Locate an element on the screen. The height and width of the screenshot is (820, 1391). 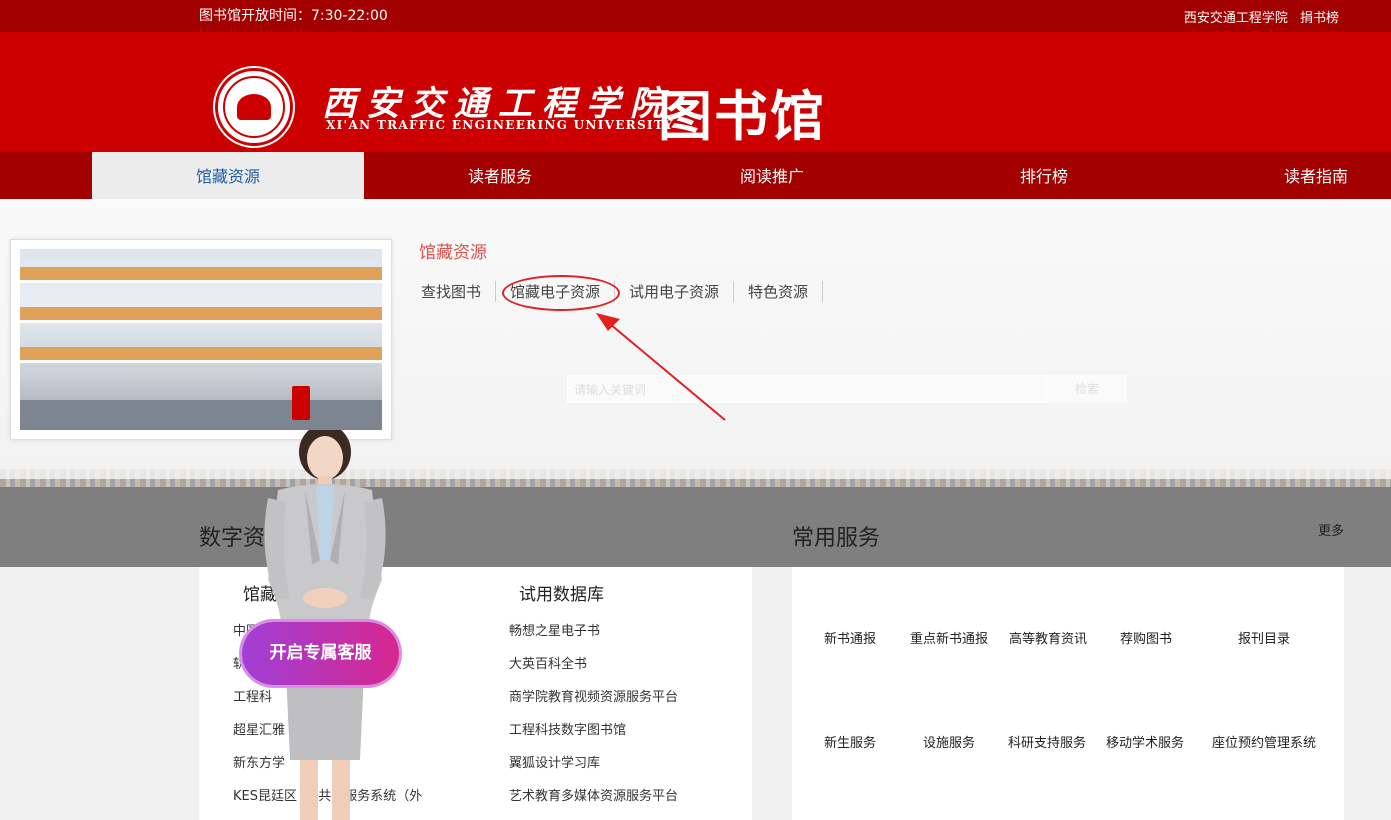
find-books-link: 查找图书 is located at coordinates (452, 291).